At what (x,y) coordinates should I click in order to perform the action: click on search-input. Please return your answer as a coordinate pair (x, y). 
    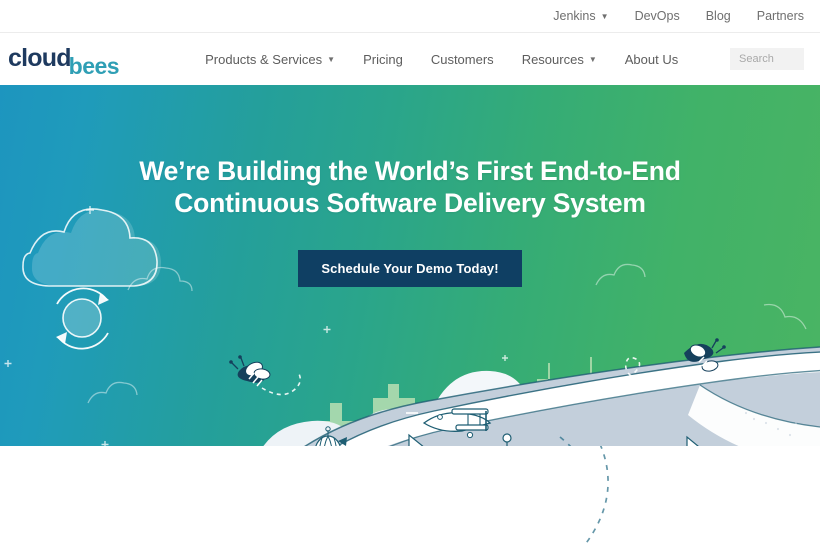
    Looking at the image, I should click on (767, 59).